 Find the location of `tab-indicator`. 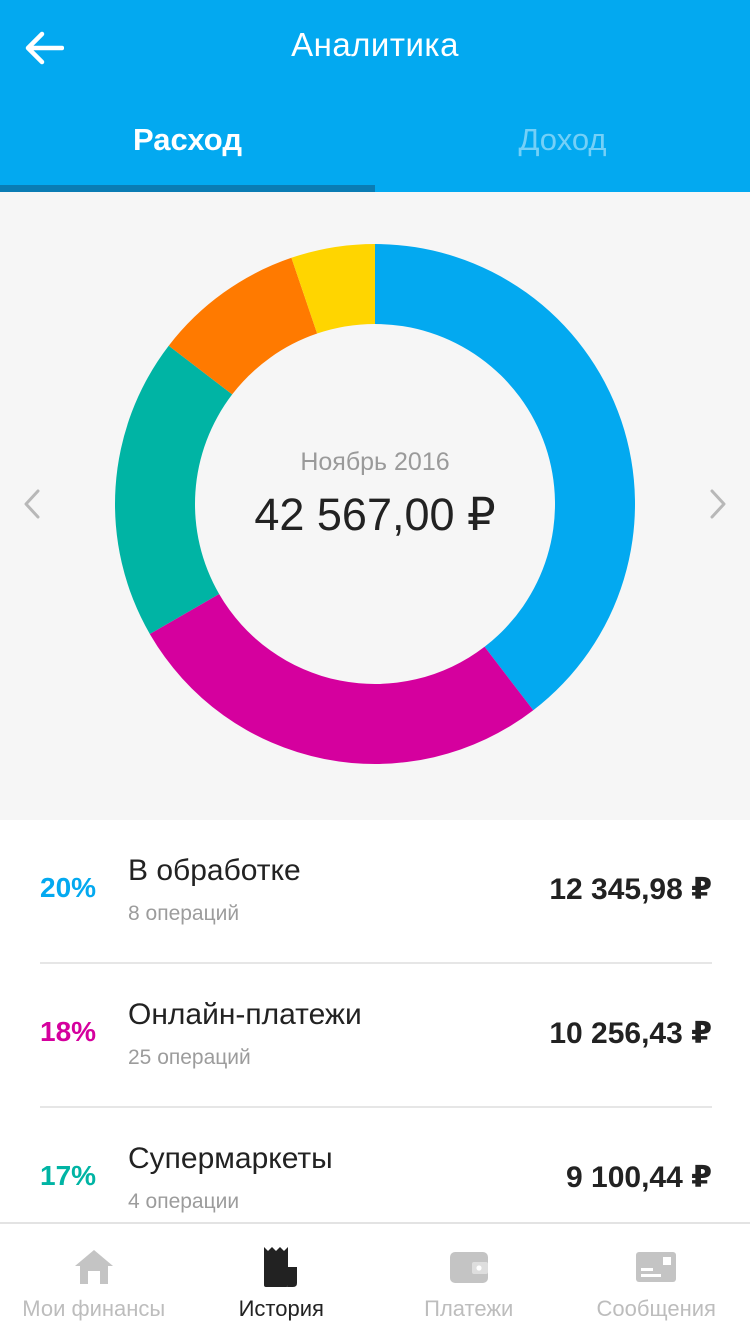

tab-indicator is located at coordinates (187, 188).